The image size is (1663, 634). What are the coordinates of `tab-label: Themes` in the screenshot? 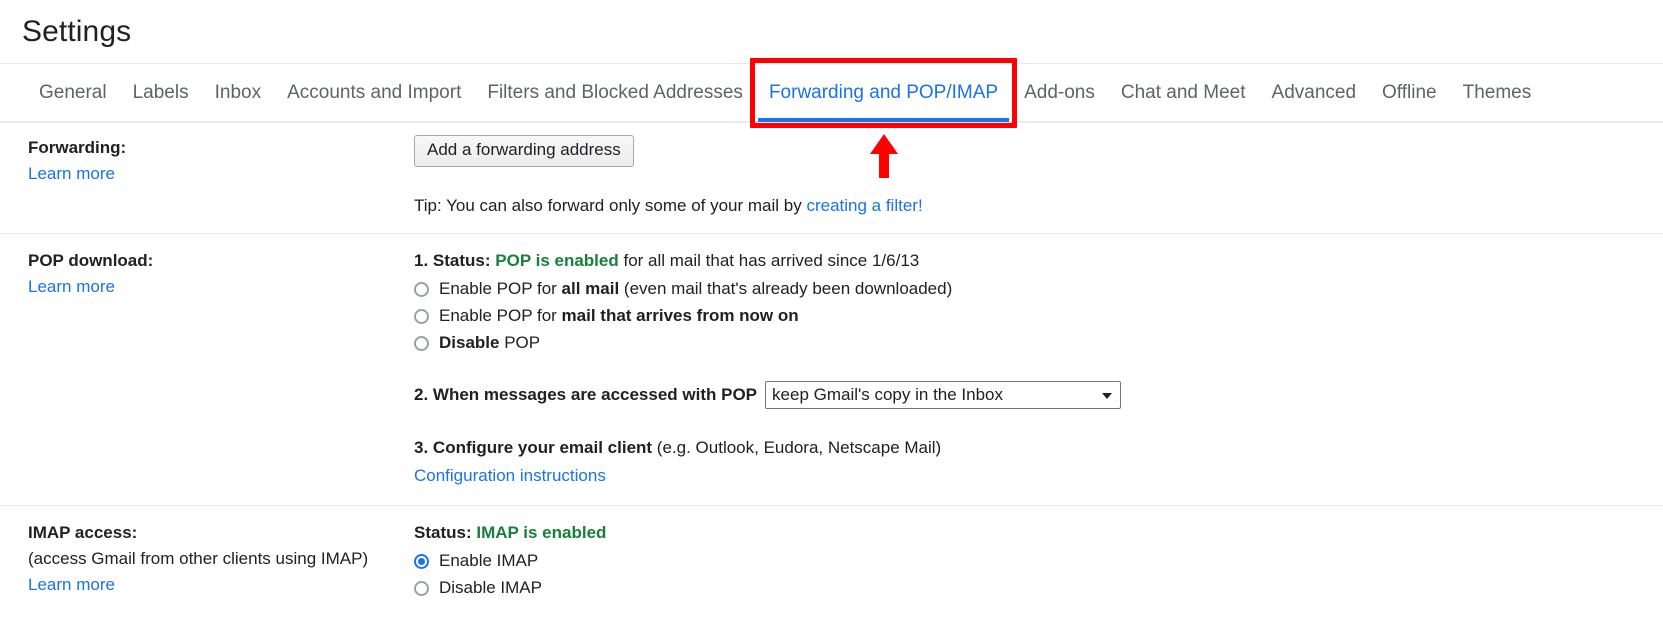 It's located at (1497, 92).